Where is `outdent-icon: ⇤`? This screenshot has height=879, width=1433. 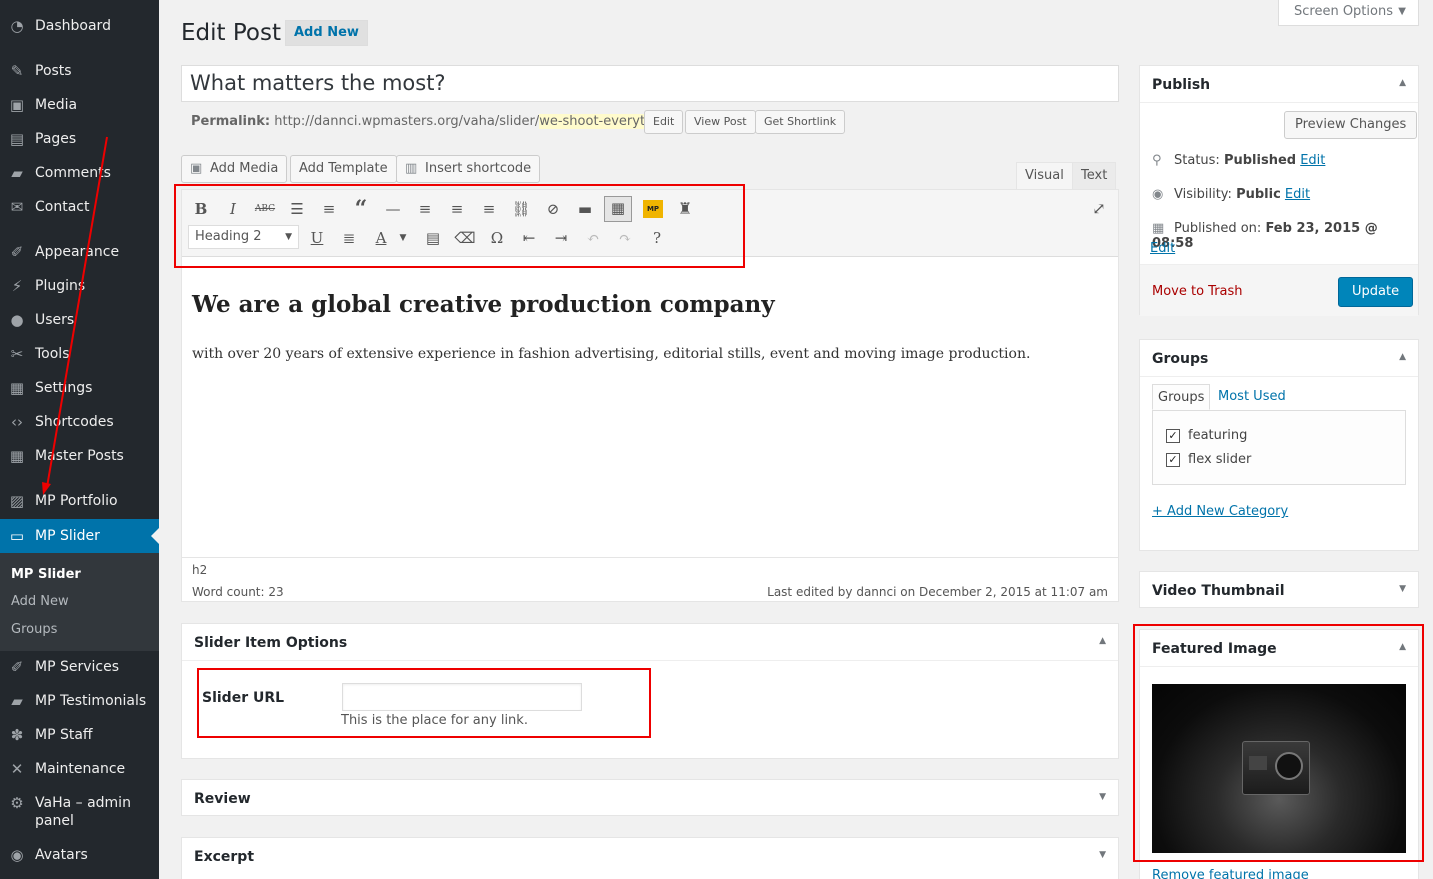
outdent-icon: ⇤ is located at coordinates (529, 238).